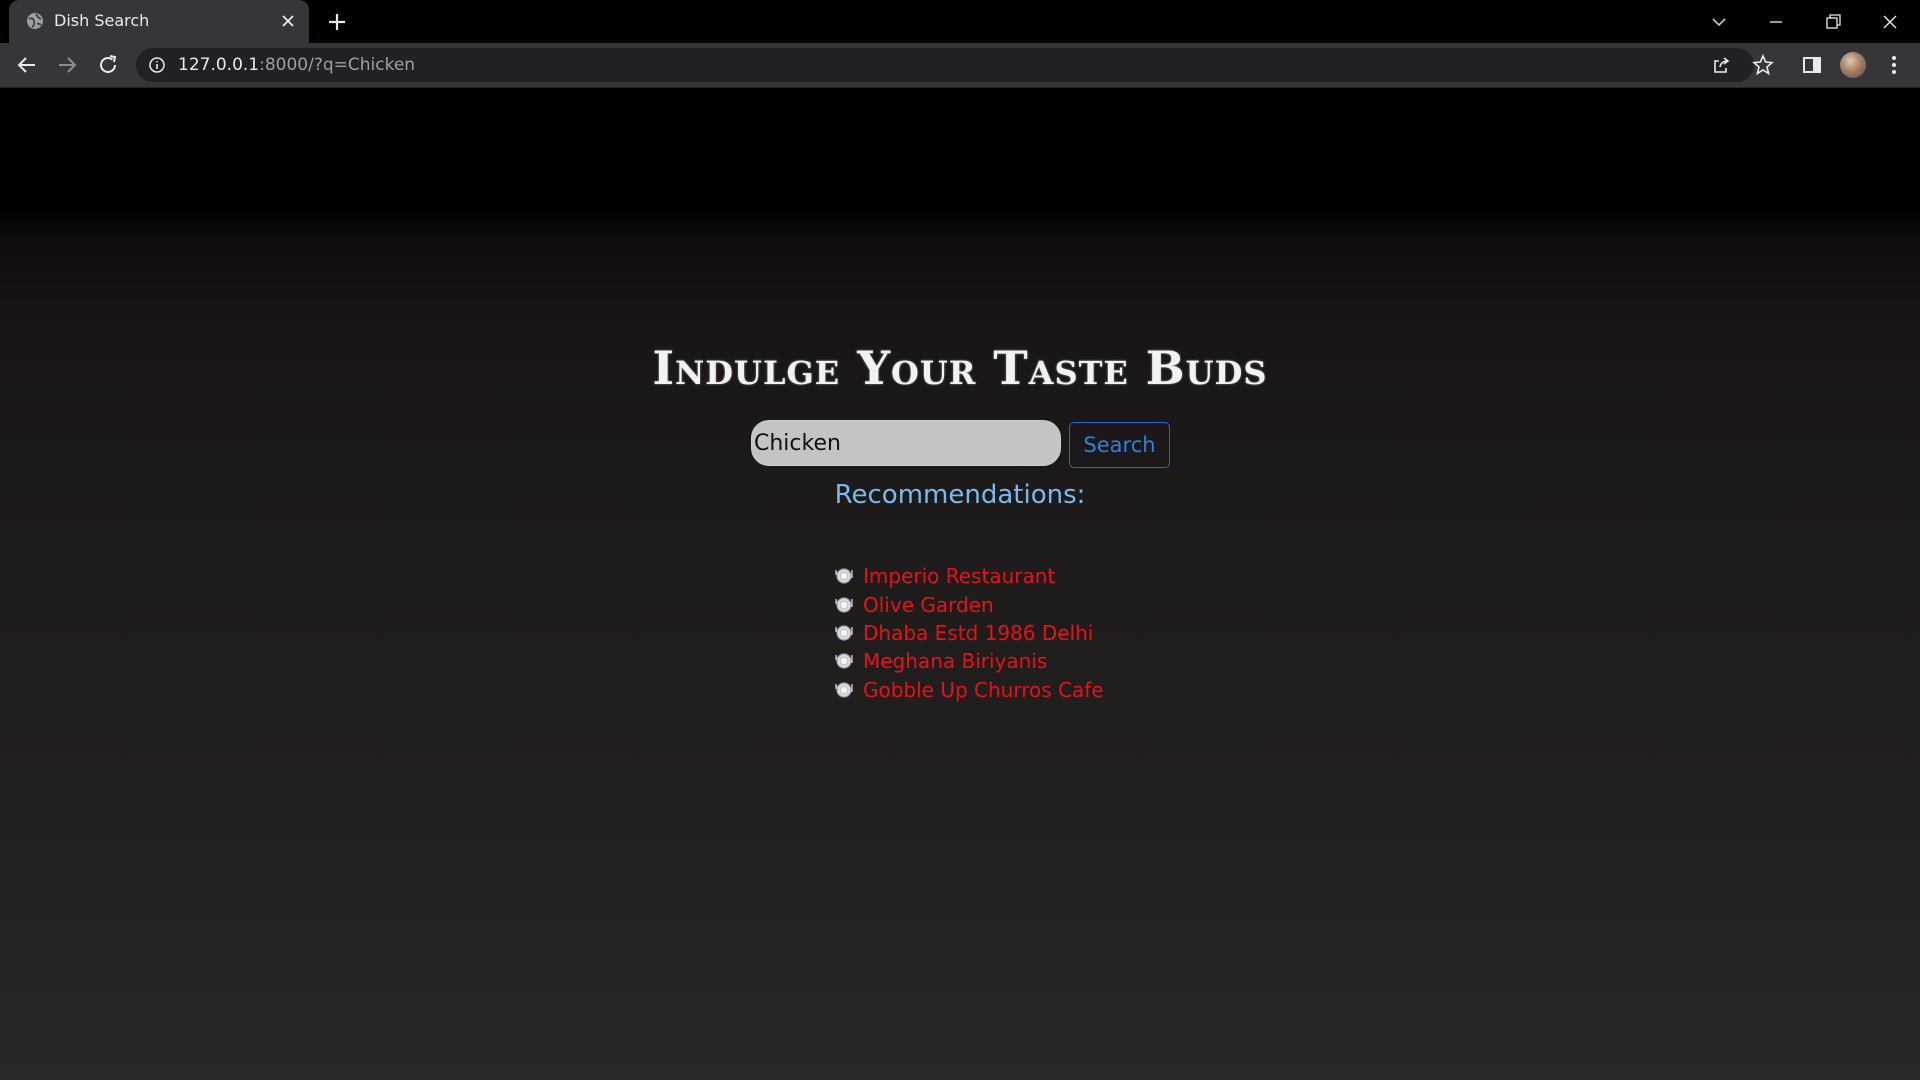 The image size is (1920, 1080). Describe the element at coordinates (1763, 64) in the screenshot. I see `bookmark-star-icon` at that location.